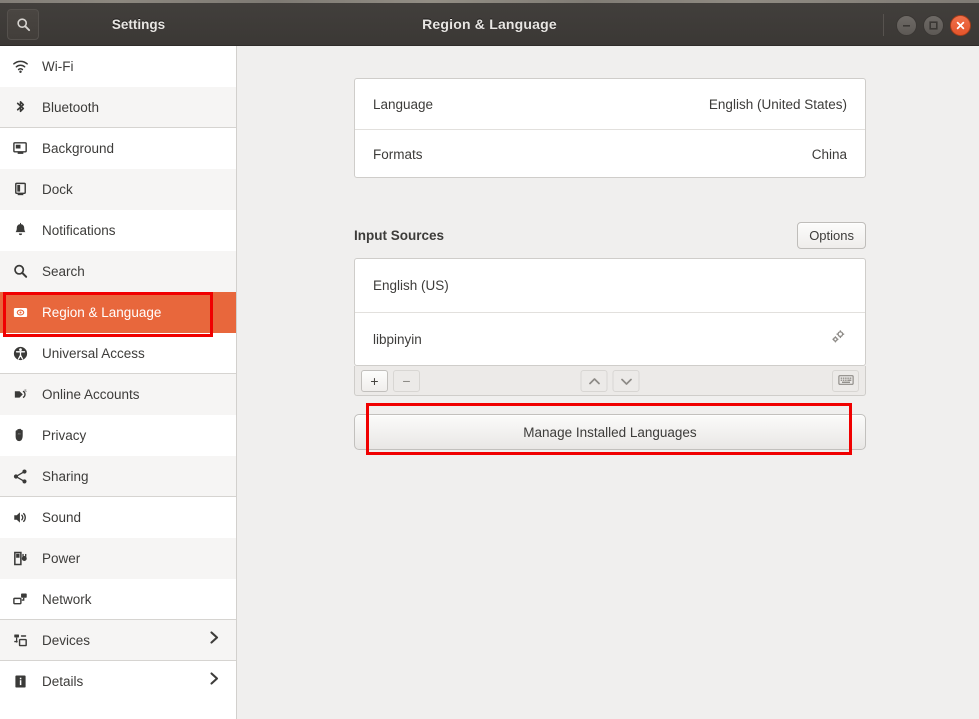 The width and height of the screenshot is (979, 719). Describe the element at coordinates (25, 517) in the screenshot. I see `speaker-icon` at that location.